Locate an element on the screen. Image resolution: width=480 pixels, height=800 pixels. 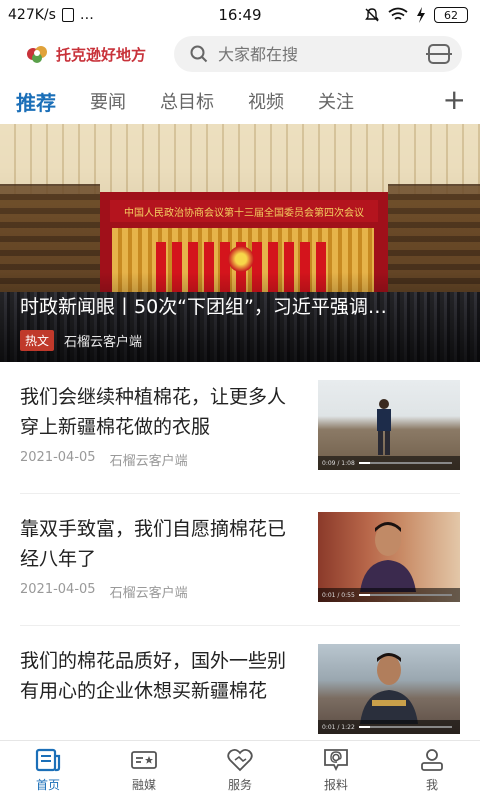
wifi-icon is located at coordinates (398, 13).